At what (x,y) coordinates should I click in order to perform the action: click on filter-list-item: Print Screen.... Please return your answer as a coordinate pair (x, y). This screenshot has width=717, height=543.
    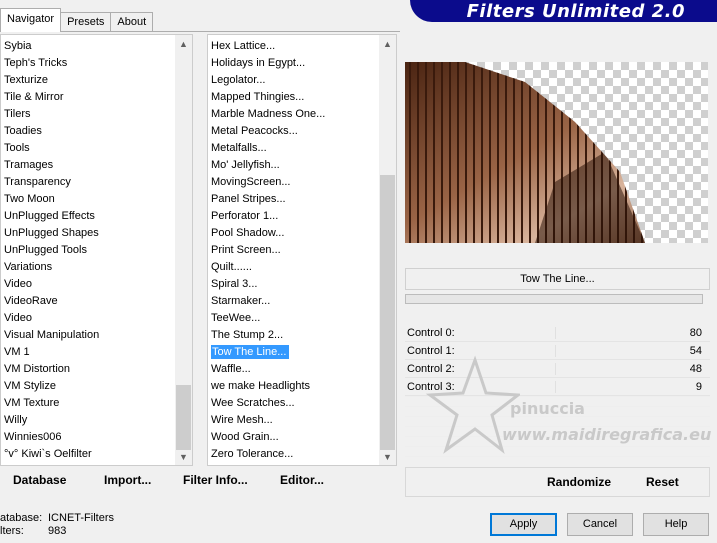
    Looking at the image, I should click on (293, 250).